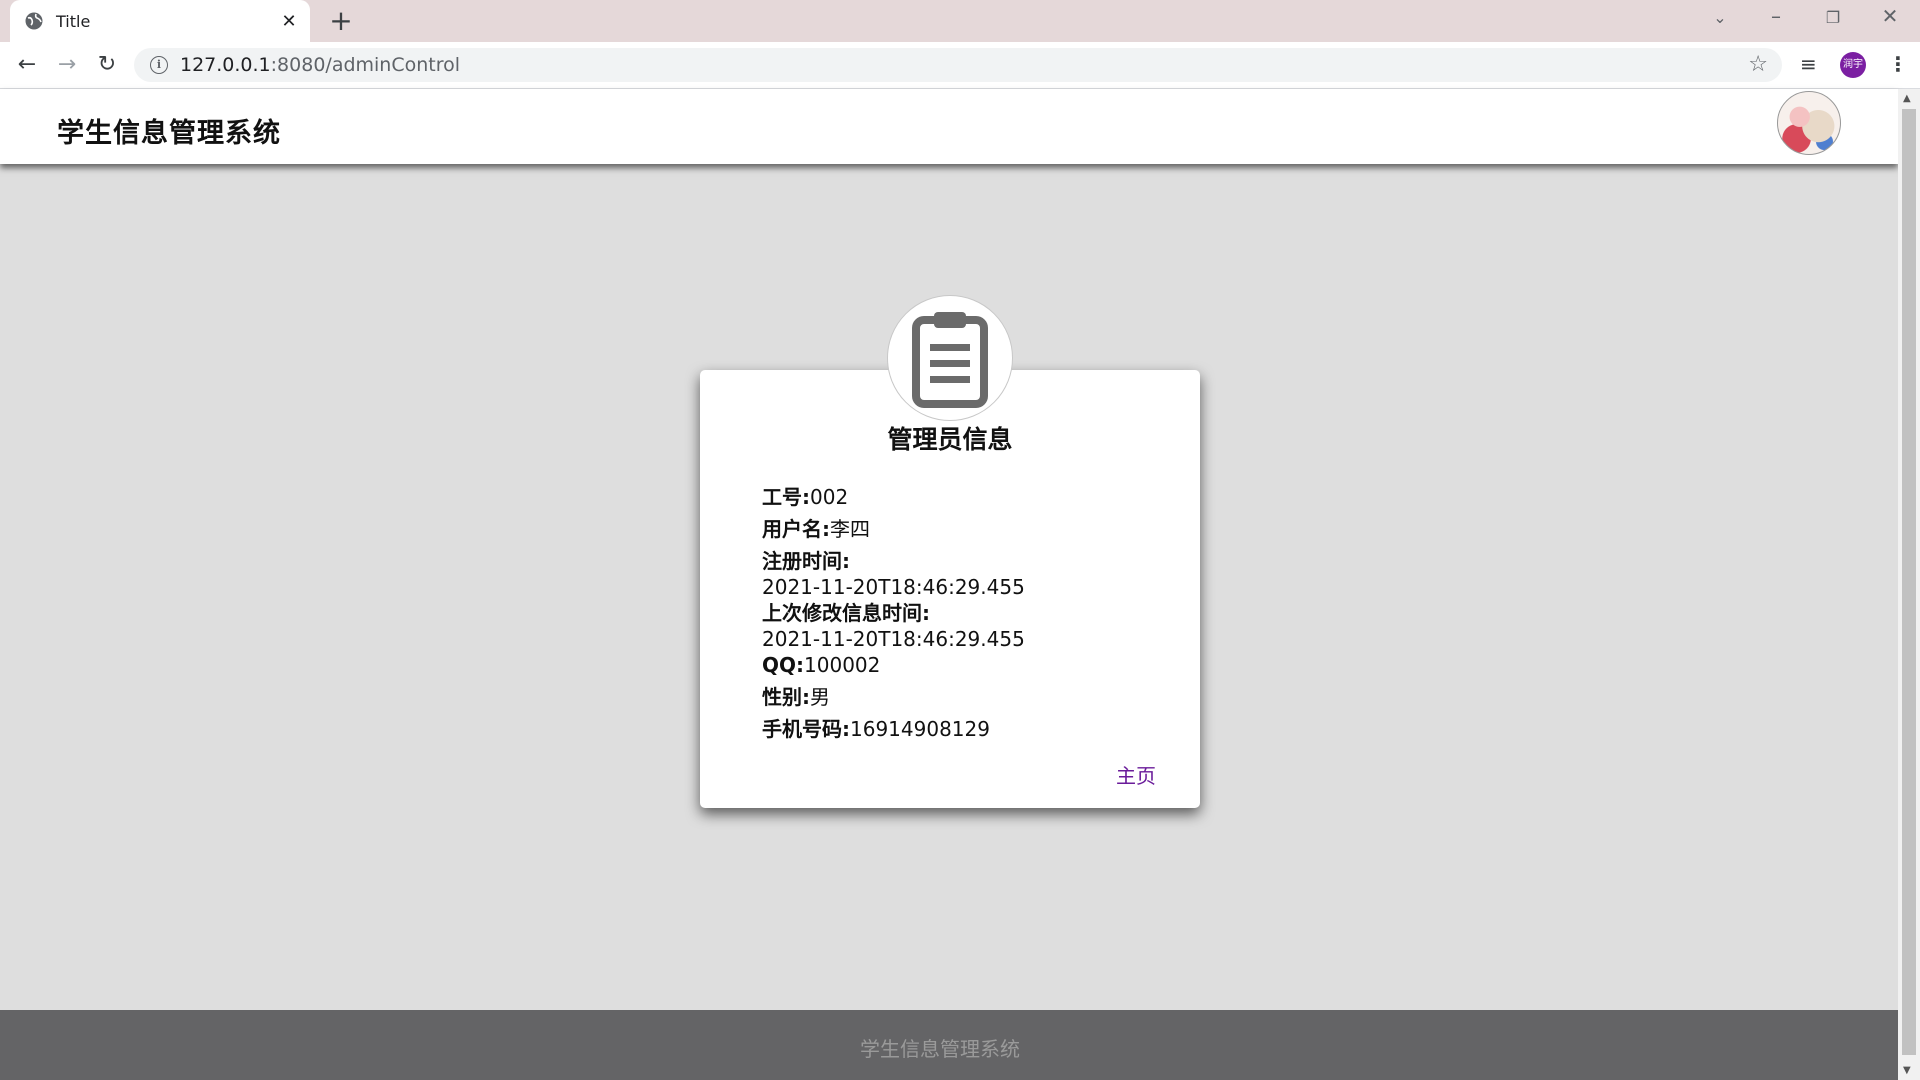 The height and width of the screenshot is (1080, 1920). I want to click on page-header: 学生信息管理系统, so click(949, 126).